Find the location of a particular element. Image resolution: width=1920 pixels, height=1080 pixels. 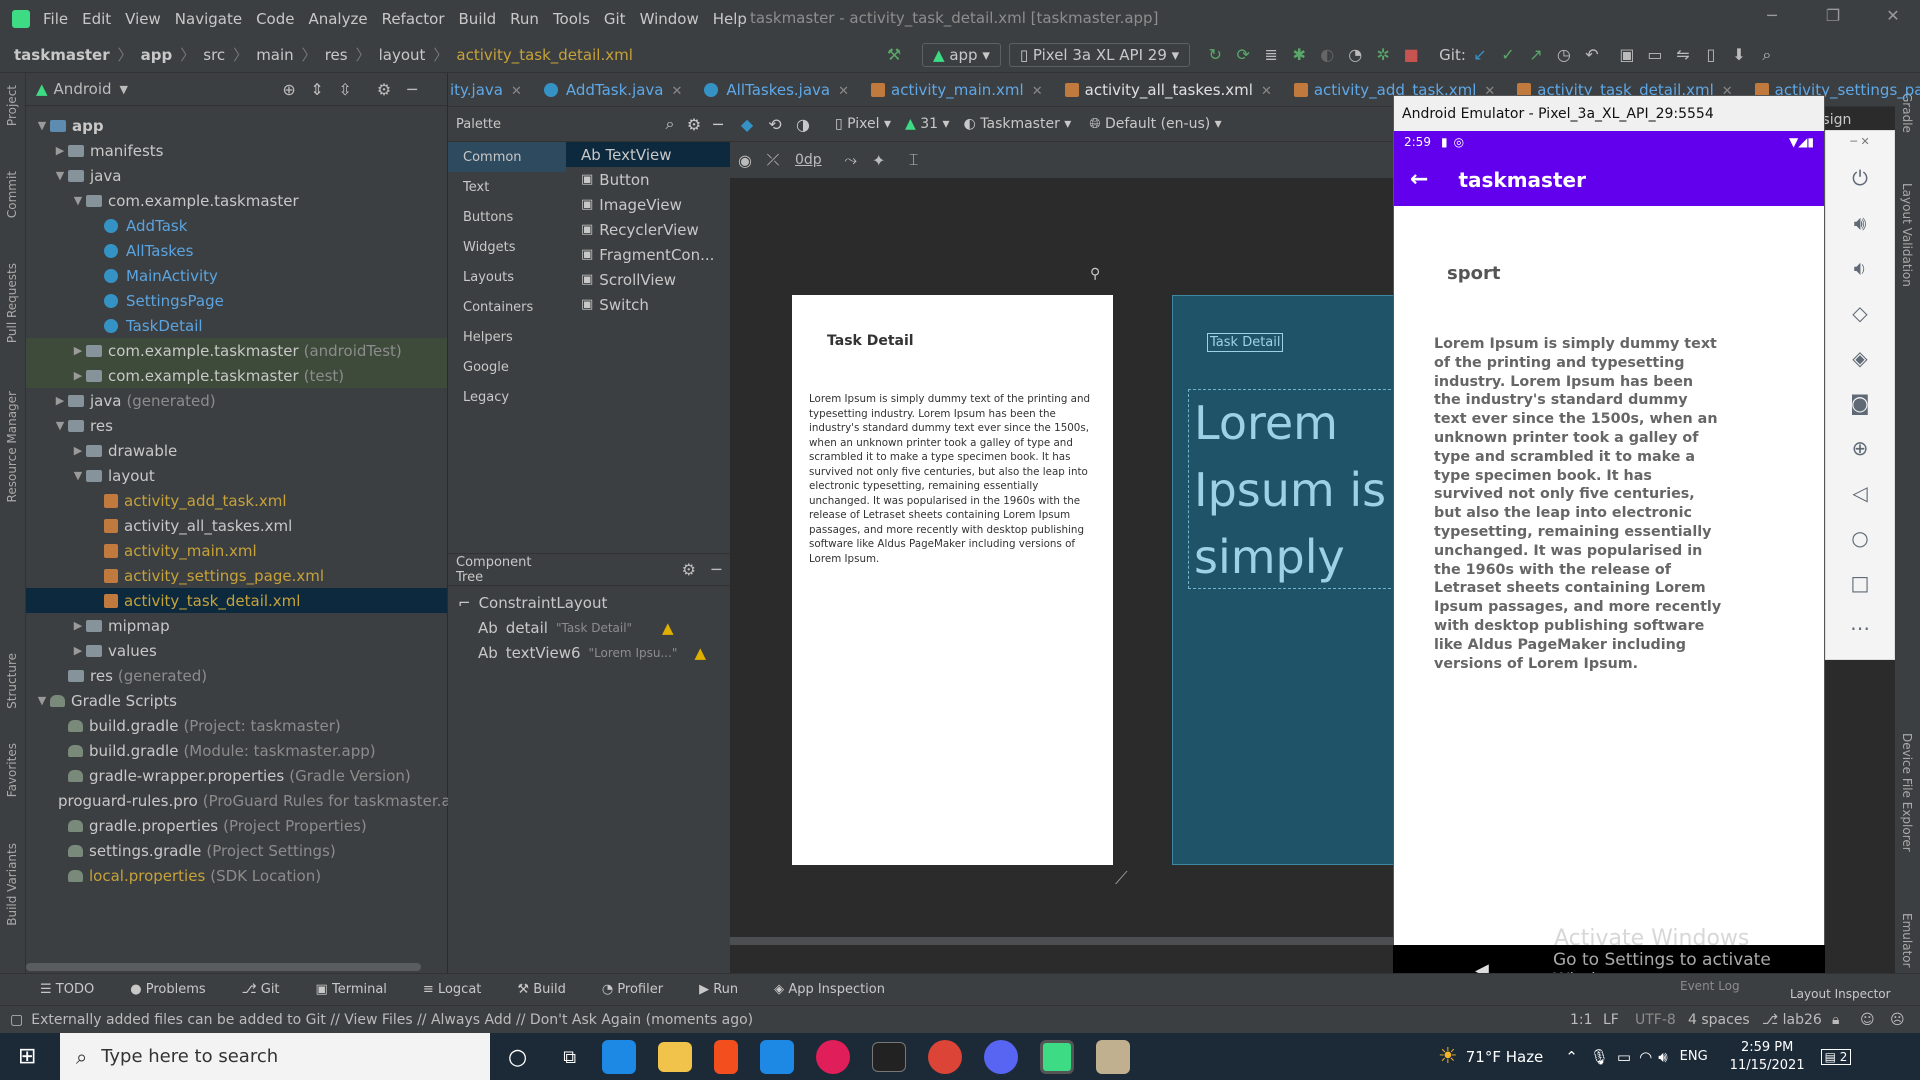

project-tree-item: activity_task_detail.xml is located at coordinates (236, 600).